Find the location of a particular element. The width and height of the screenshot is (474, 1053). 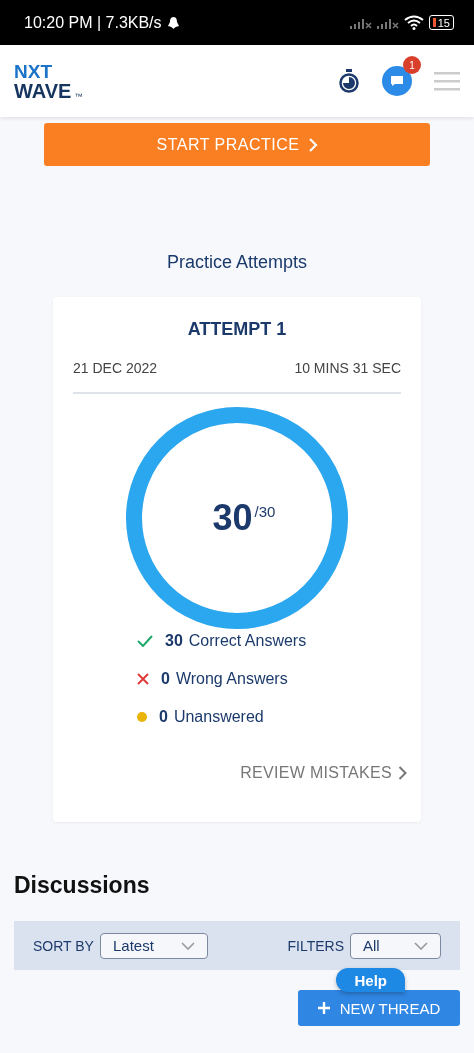

result-label: Wrong Answers is located at coordinates (231, 679).